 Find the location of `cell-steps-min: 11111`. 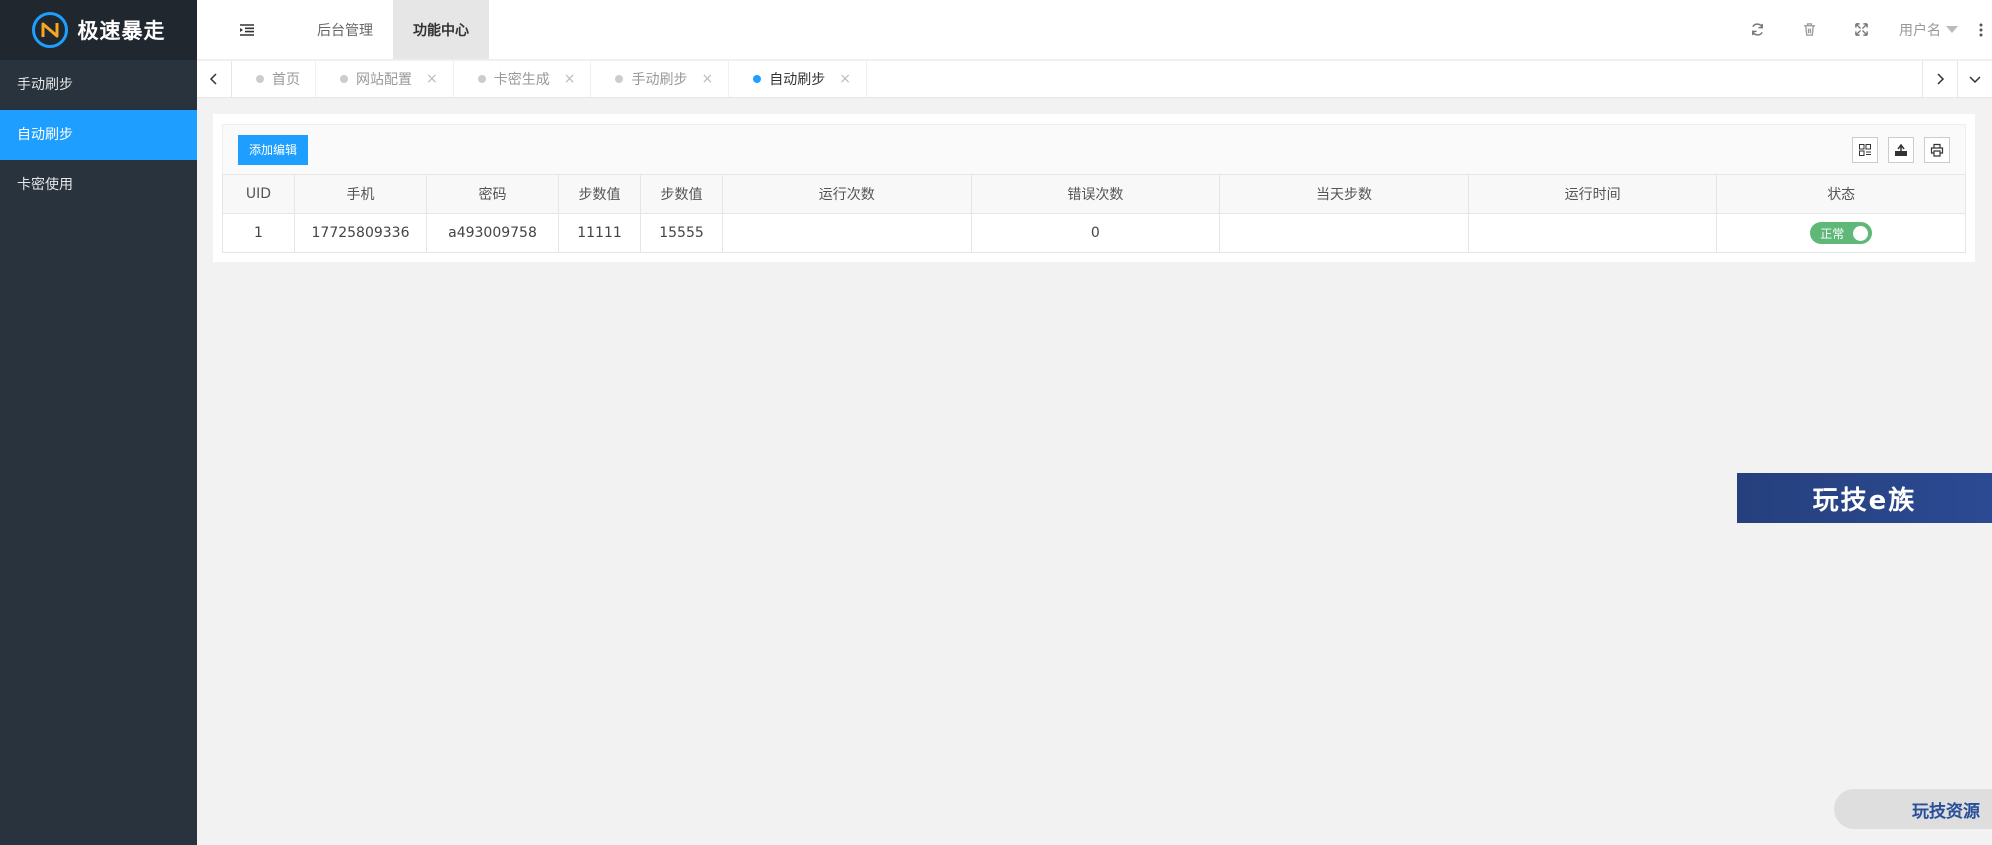

cell-steps-min: 11111 is located at coordinates (599, 233).